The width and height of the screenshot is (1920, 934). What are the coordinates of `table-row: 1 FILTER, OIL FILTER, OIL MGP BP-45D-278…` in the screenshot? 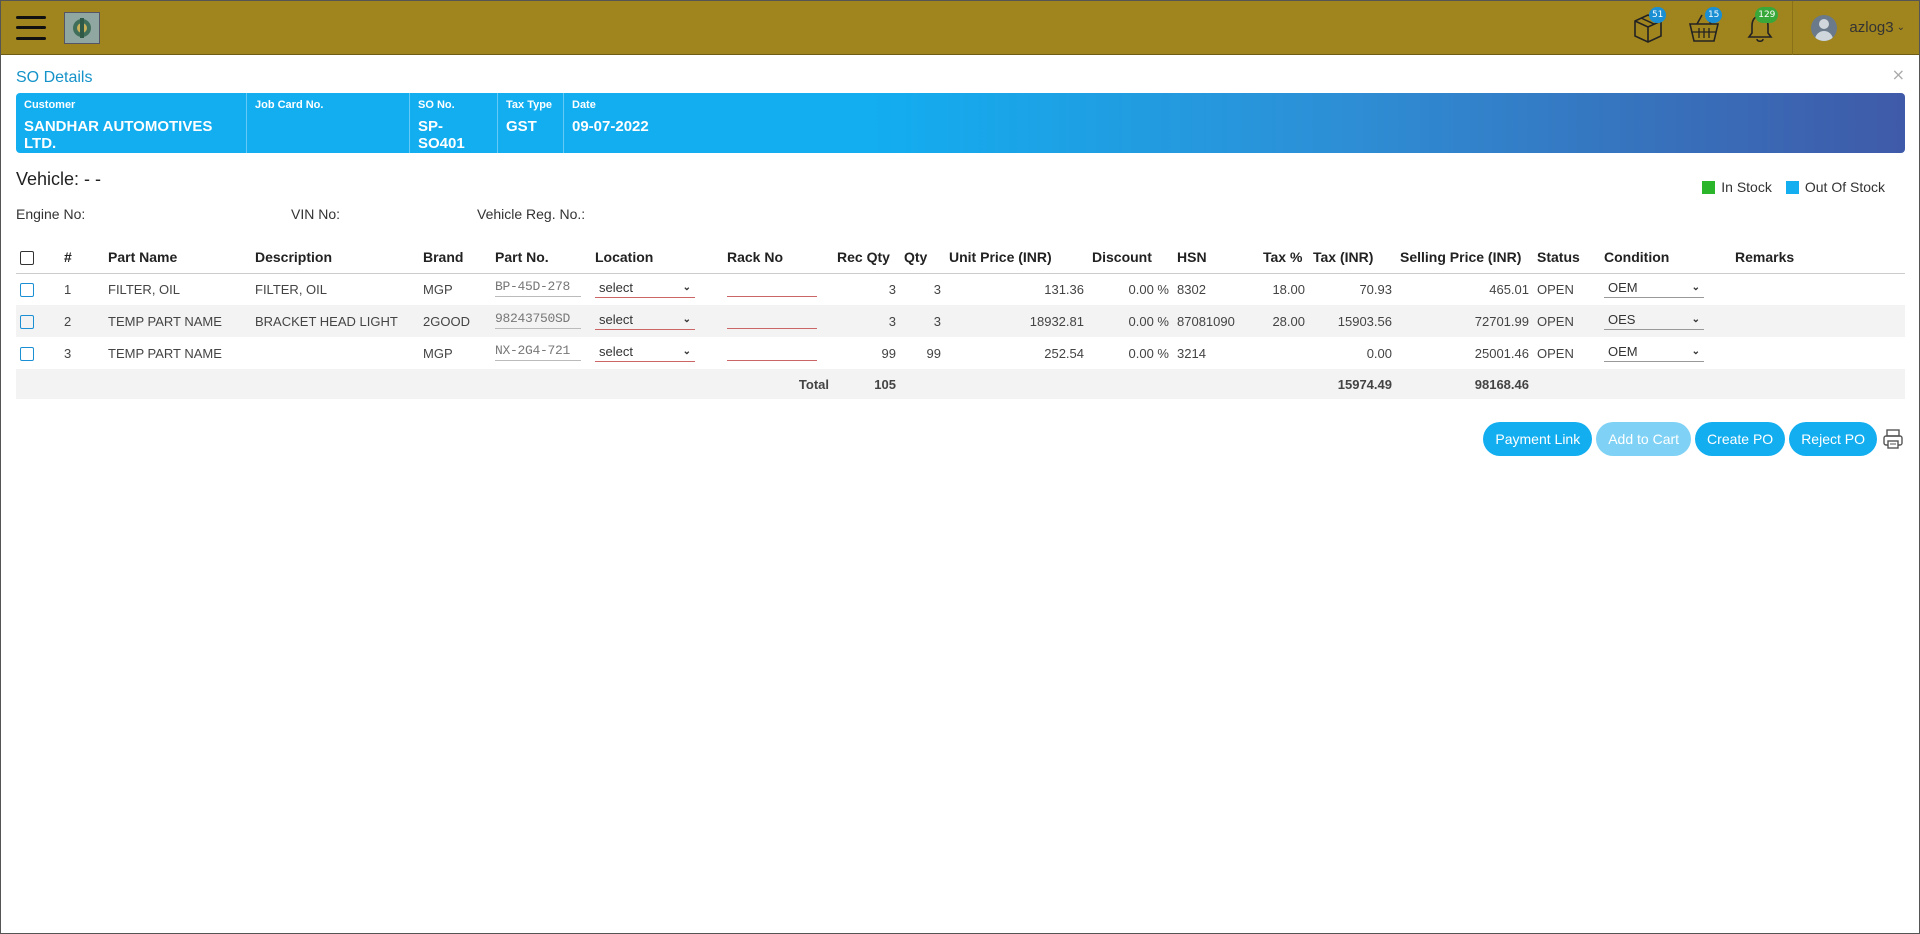 It's located at (960, 289).